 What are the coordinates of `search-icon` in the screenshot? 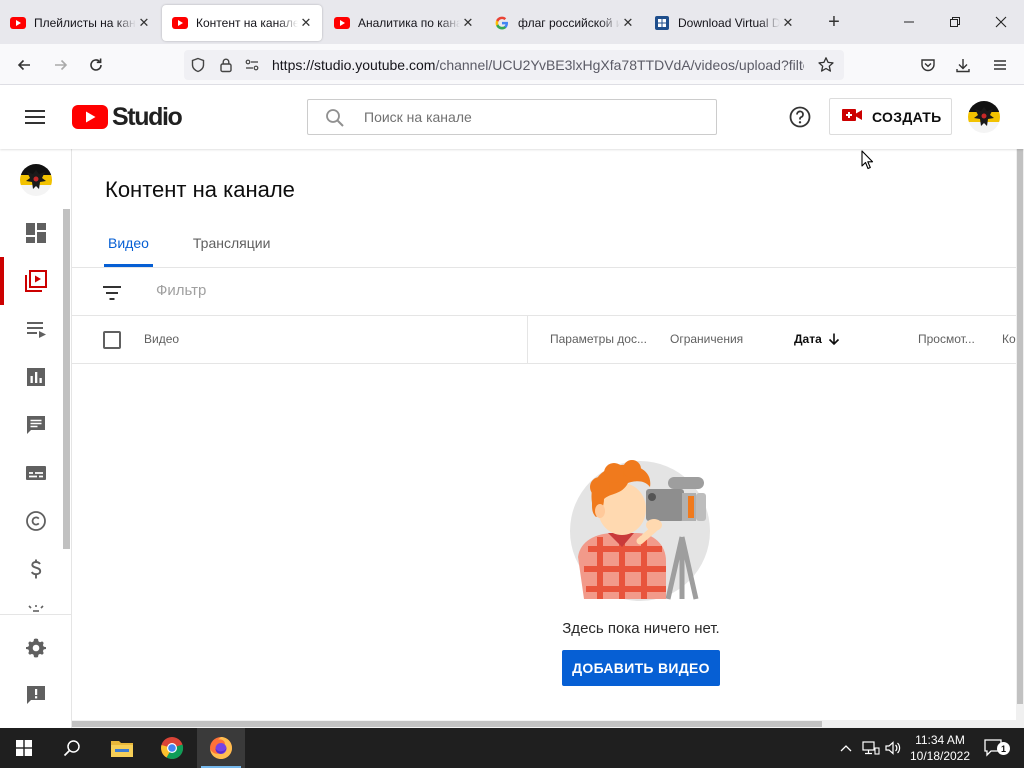 It's located at (335, 120).